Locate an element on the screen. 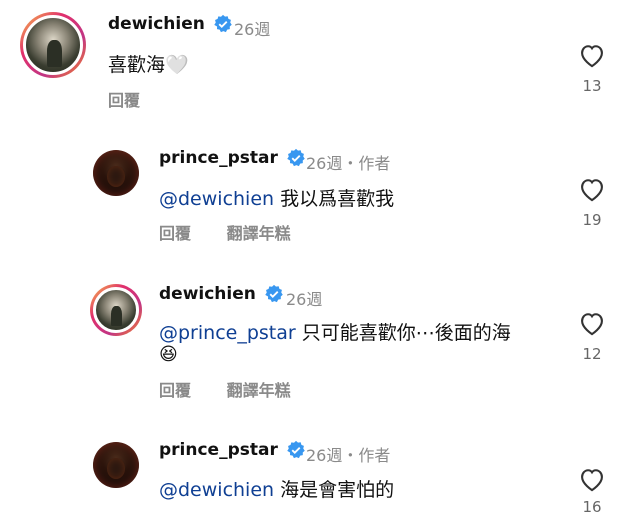 The image size is (629, 516). comment-actions: 回覆 is located at coordinates (139, 99).